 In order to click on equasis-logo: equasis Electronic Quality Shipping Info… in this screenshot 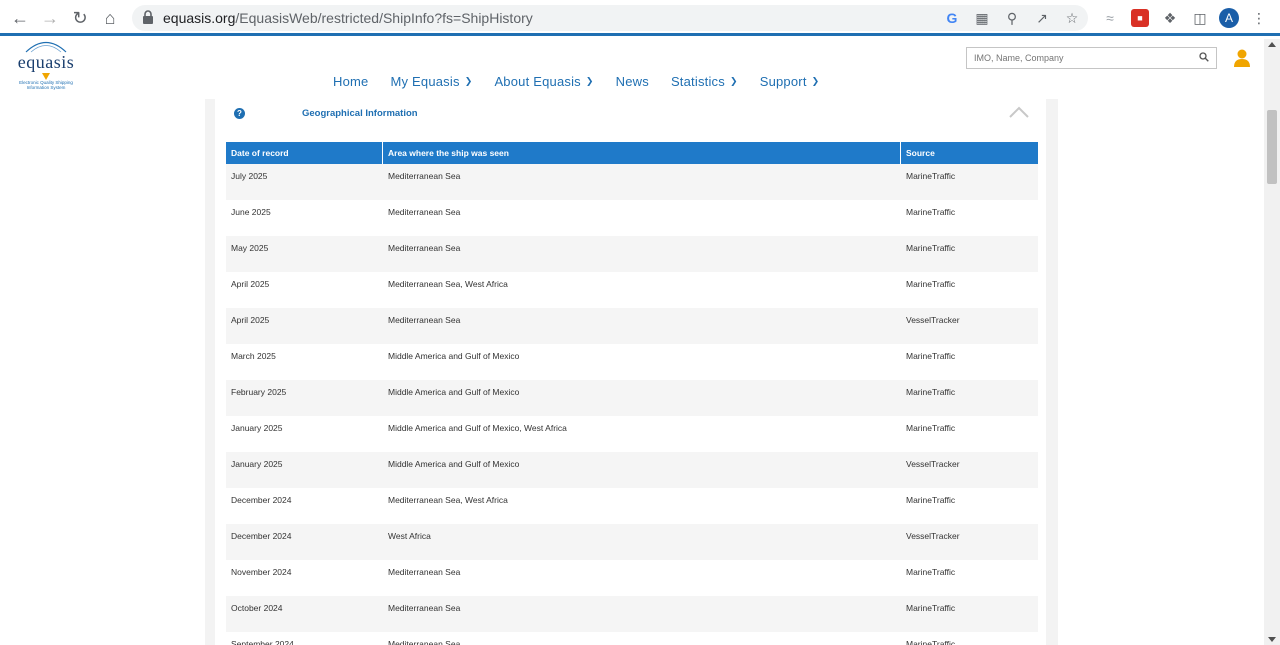, I will do `click(46, 68)`.